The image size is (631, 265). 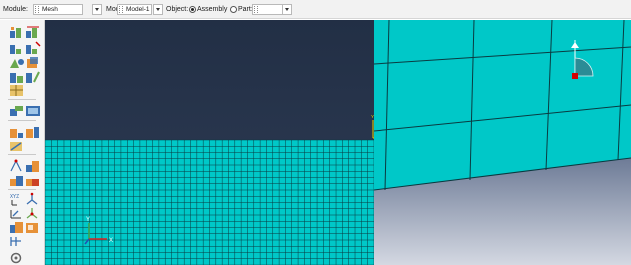 What do you see at coordinates (33, 77) in the screenshot?
I see `mesh-stats-icon` at bounding box center [33, 77].